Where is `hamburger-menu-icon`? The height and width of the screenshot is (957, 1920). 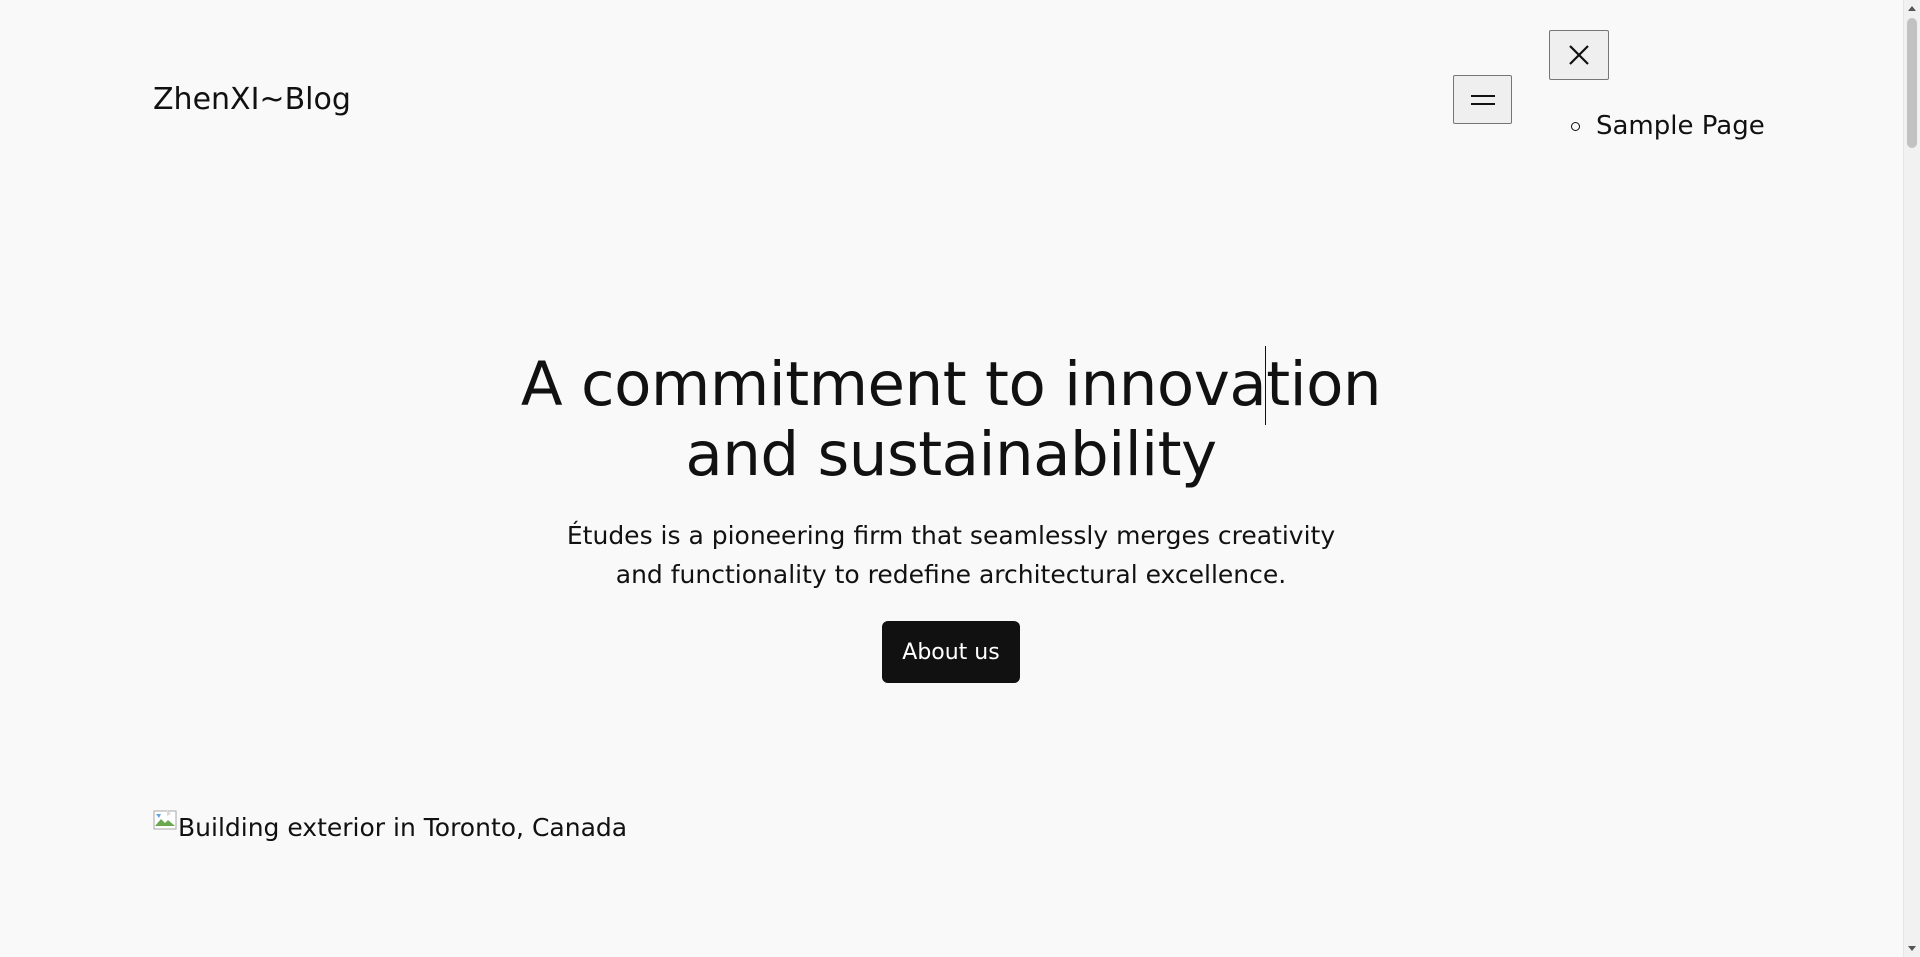
hamburger-menu-icon is located at coordinates (1482, 99).